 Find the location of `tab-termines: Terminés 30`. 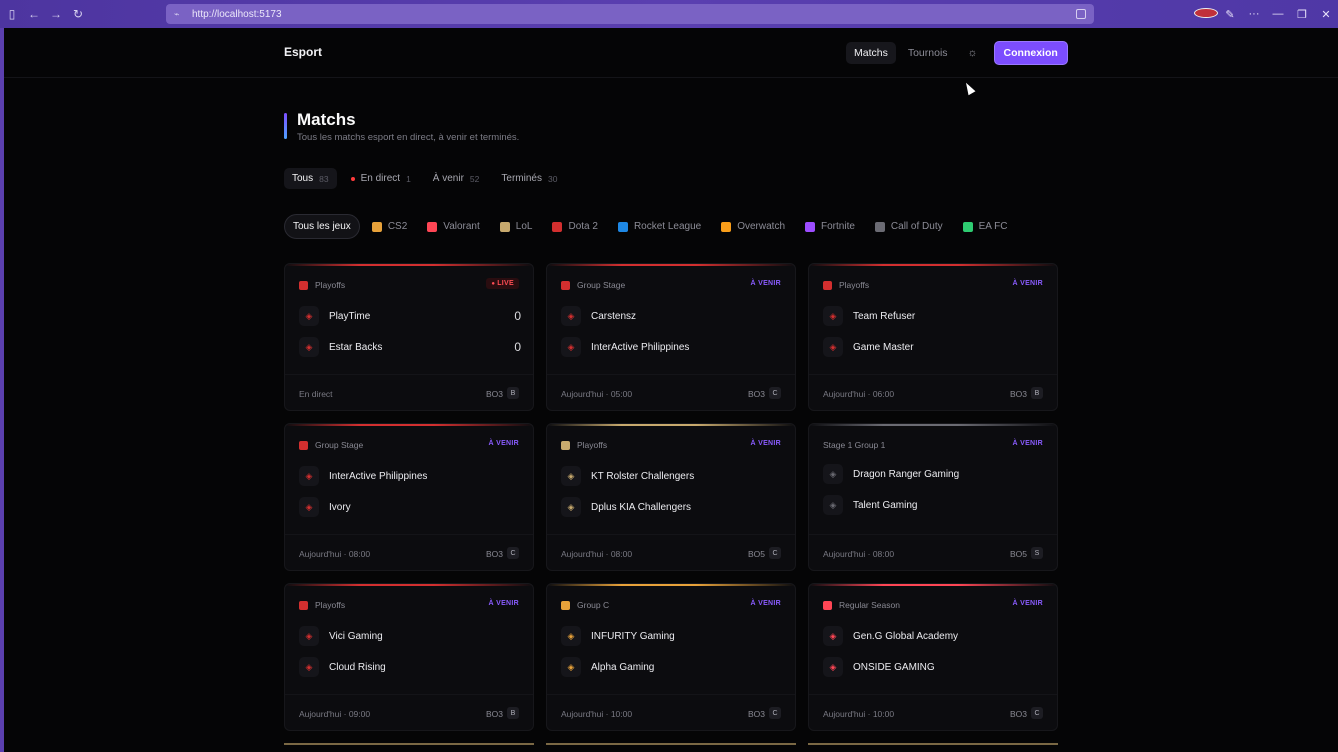

tab-termines: Terminés 30 is located at coordinates (529, 178).